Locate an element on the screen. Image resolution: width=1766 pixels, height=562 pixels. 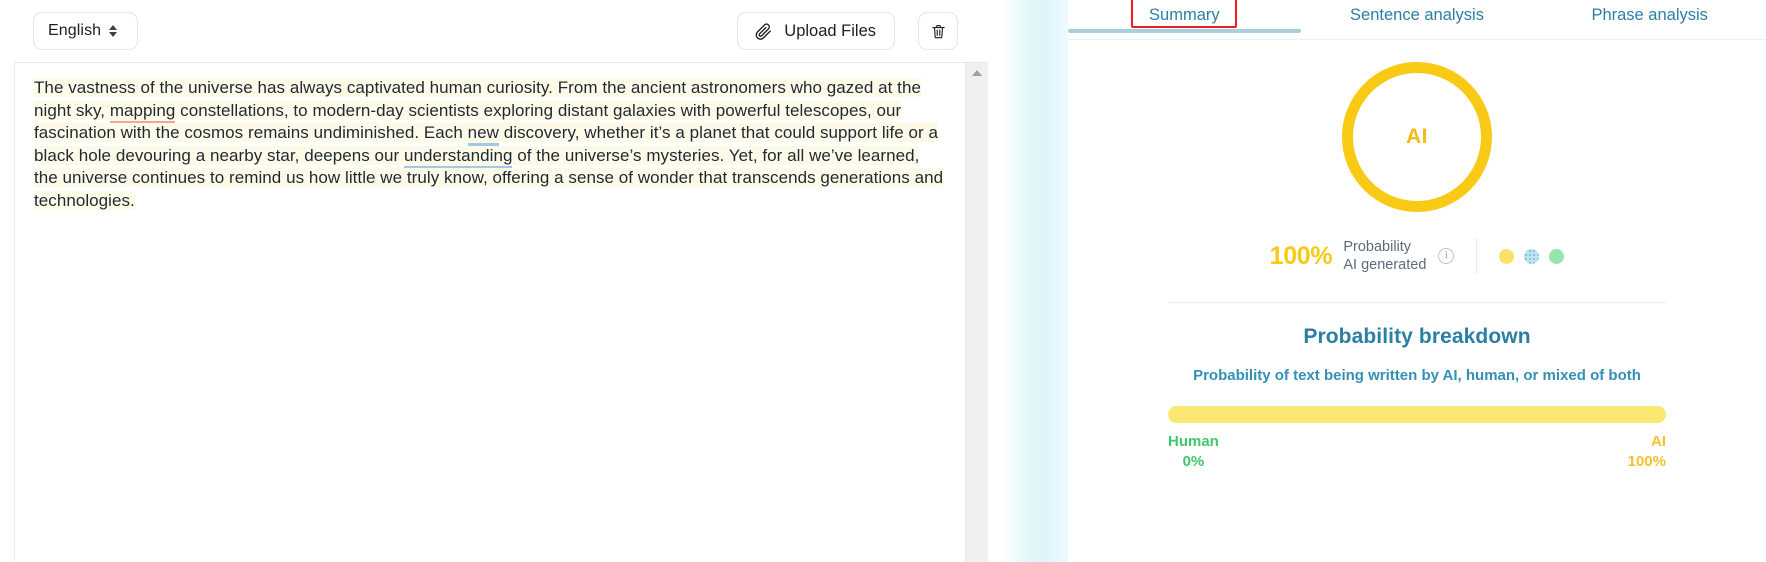
upload-files-button: Upload Files is located at coordinates (816, 31).